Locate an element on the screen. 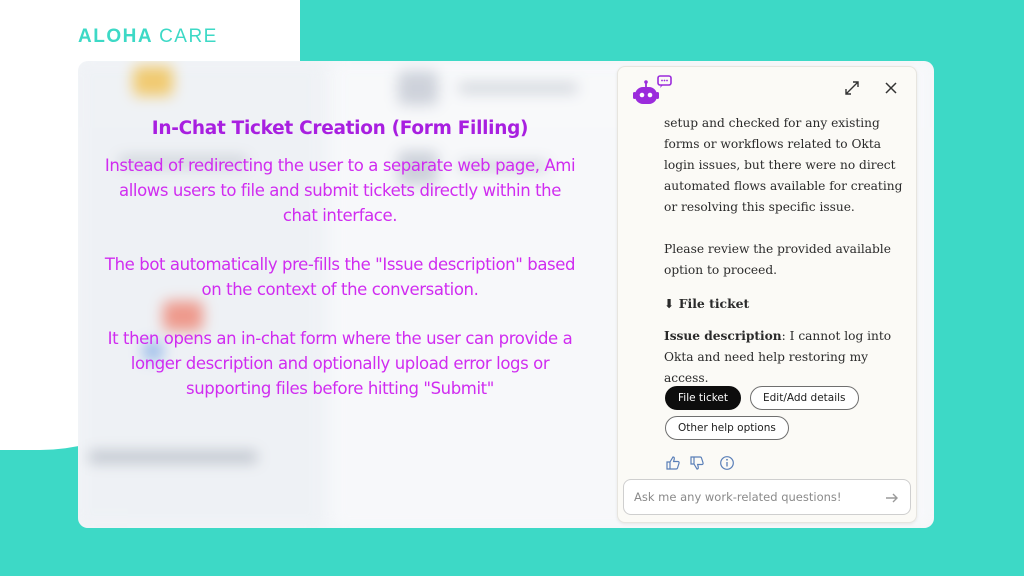  chat-input-box is located at coordinates (767, 497).